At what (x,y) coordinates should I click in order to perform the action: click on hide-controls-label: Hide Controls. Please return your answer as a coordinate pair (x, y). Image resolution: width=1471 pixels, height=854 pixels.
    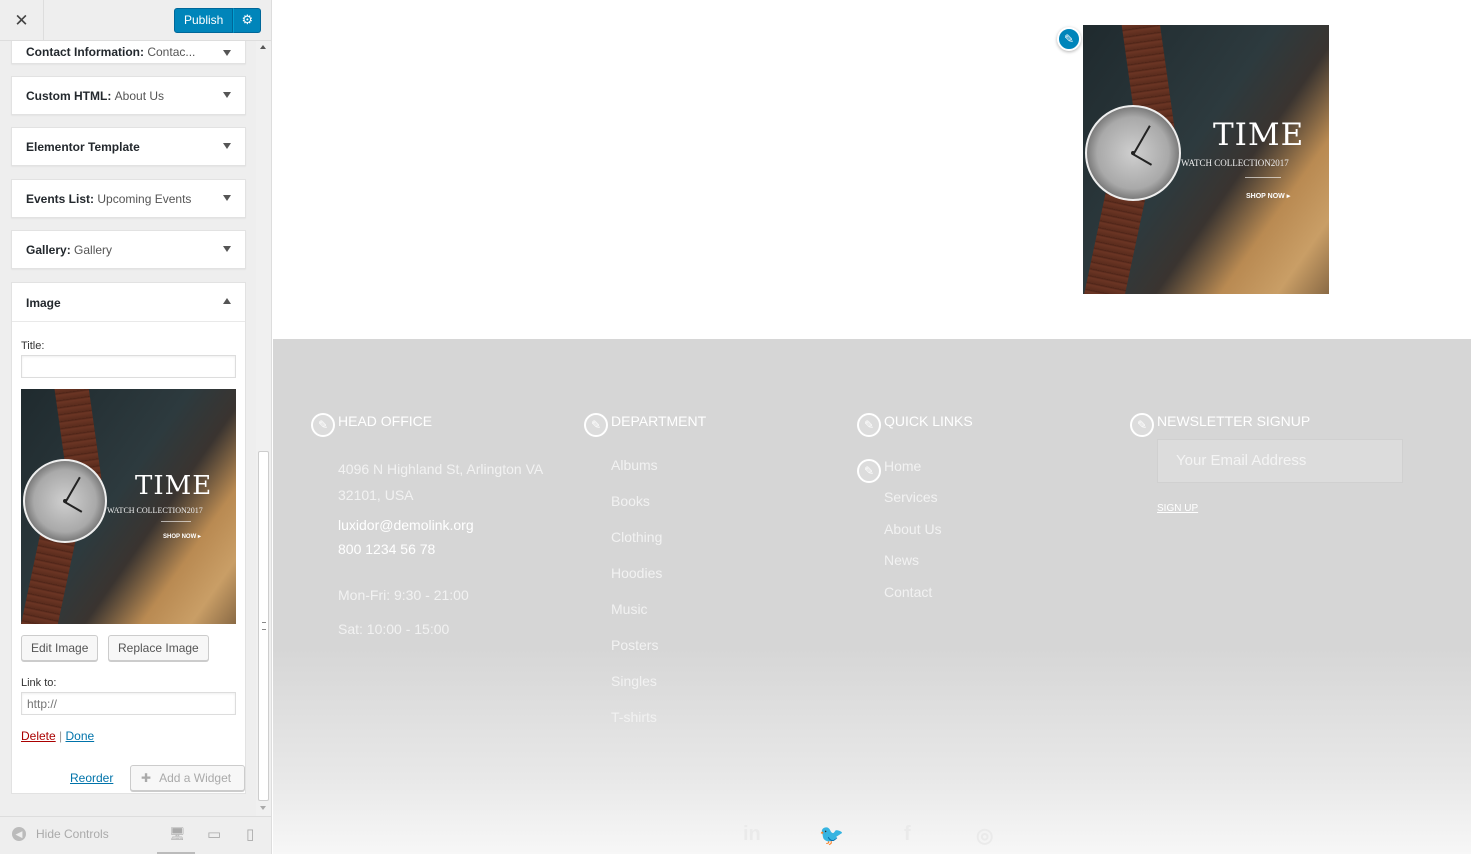
    Looking at the image, I should click on (72, 834).